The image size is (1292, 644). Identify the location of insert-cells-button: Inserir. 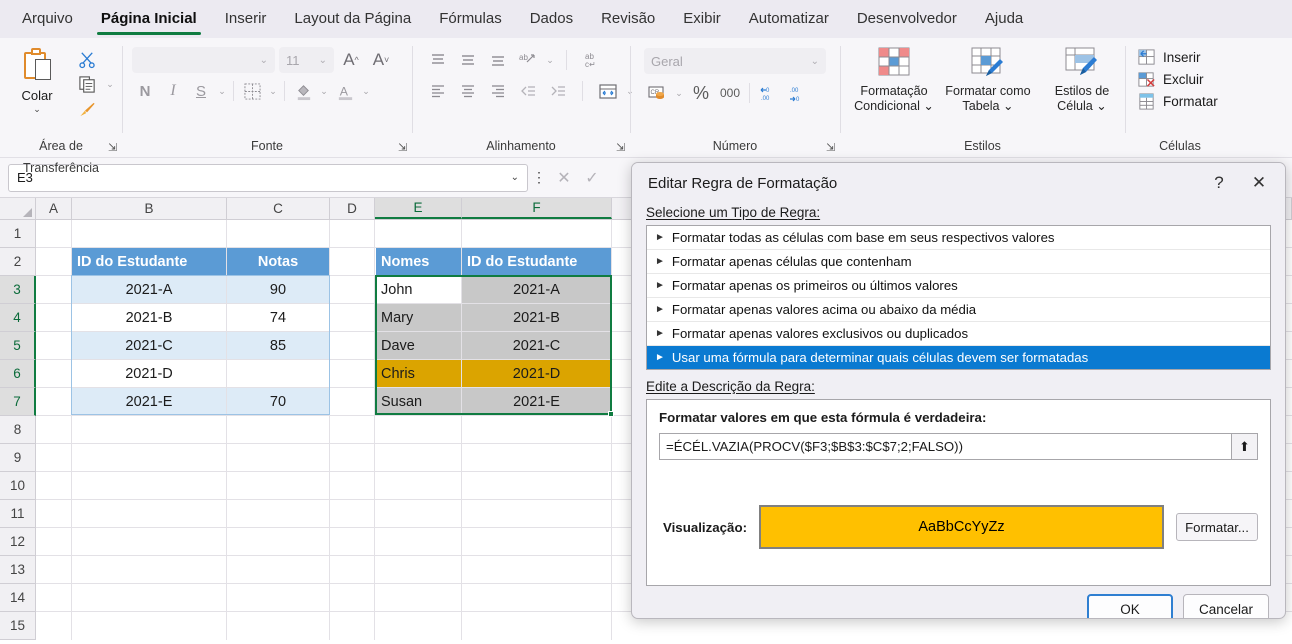
(1177, 57).